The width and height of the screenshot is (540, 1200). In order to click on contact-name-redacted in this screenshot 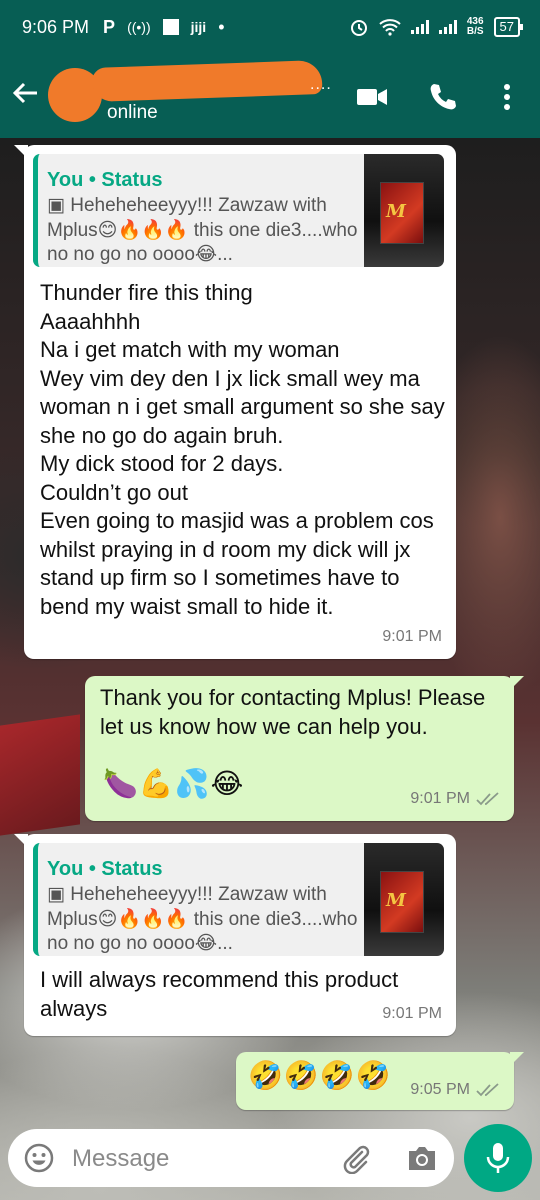, I will do `click(207, 81)`.